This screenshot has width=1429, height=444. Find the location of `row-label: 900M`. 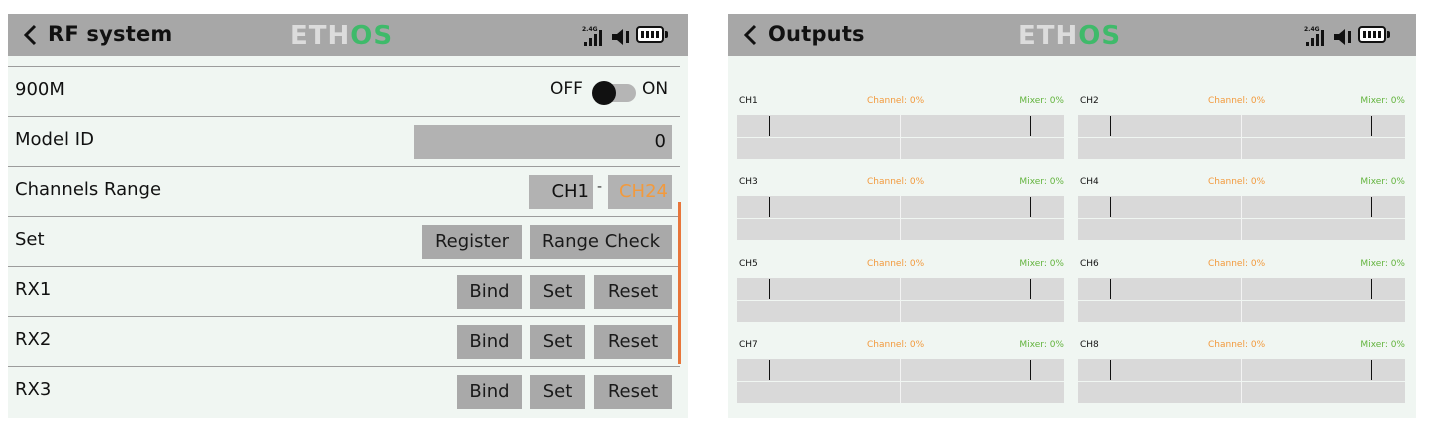

row-label: 900M is located at coordinates (40, 89).